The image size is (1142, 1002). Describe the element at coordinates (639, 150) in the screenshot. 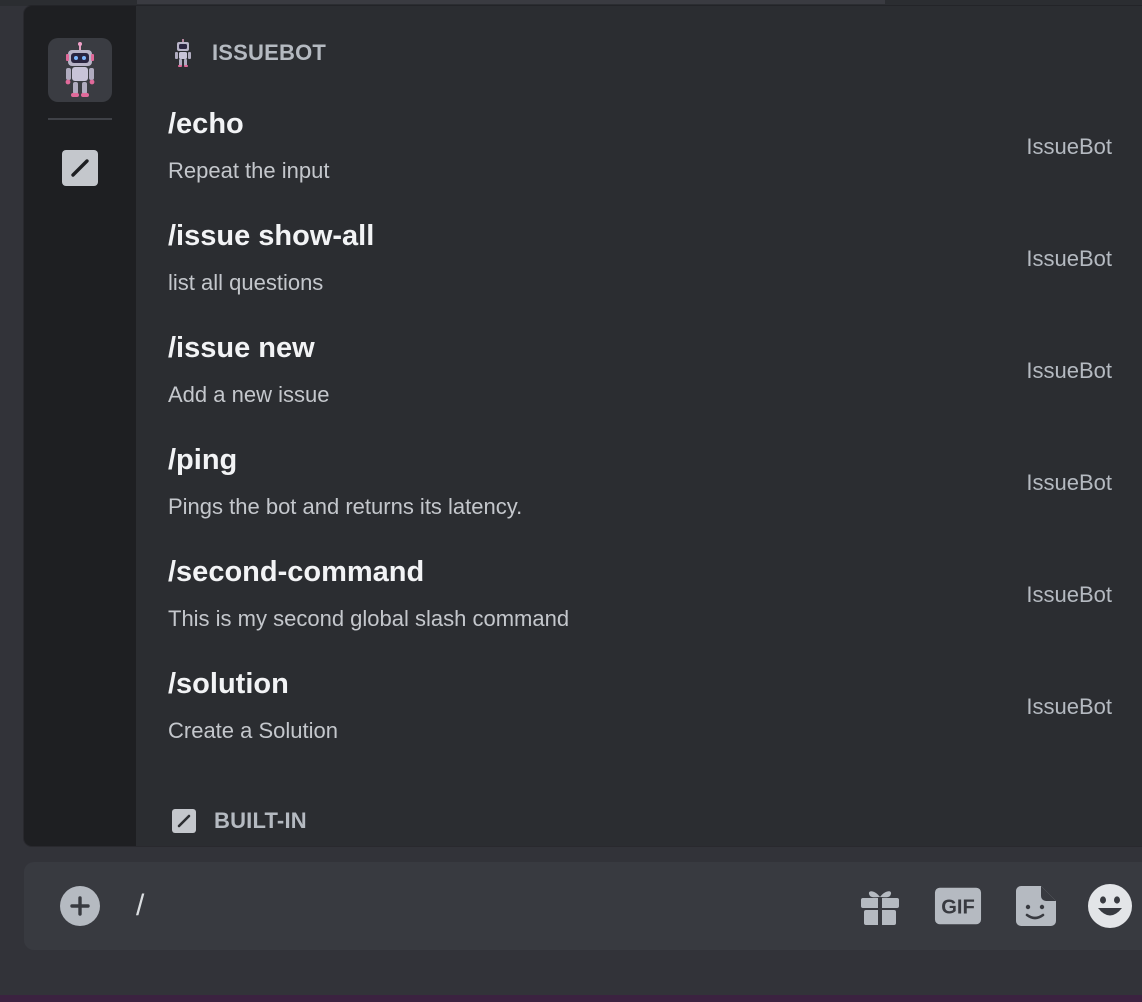

I see `command-item-echo: /echo Repeat the input IssueBot` at that location.